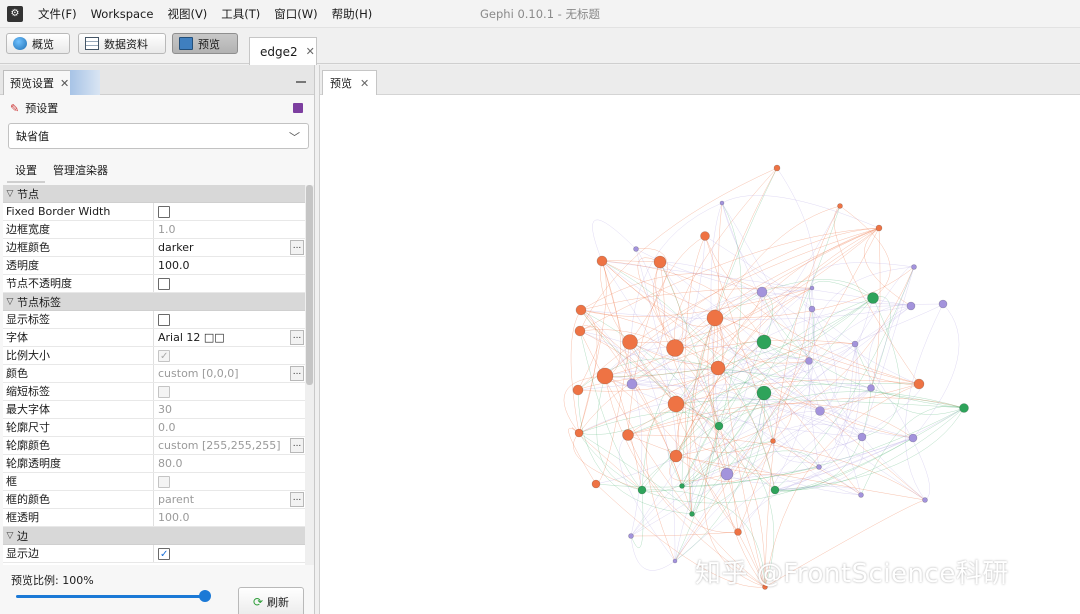  I want to click on tab-manage-renderers: 管理渲染器, so click(80, 172).